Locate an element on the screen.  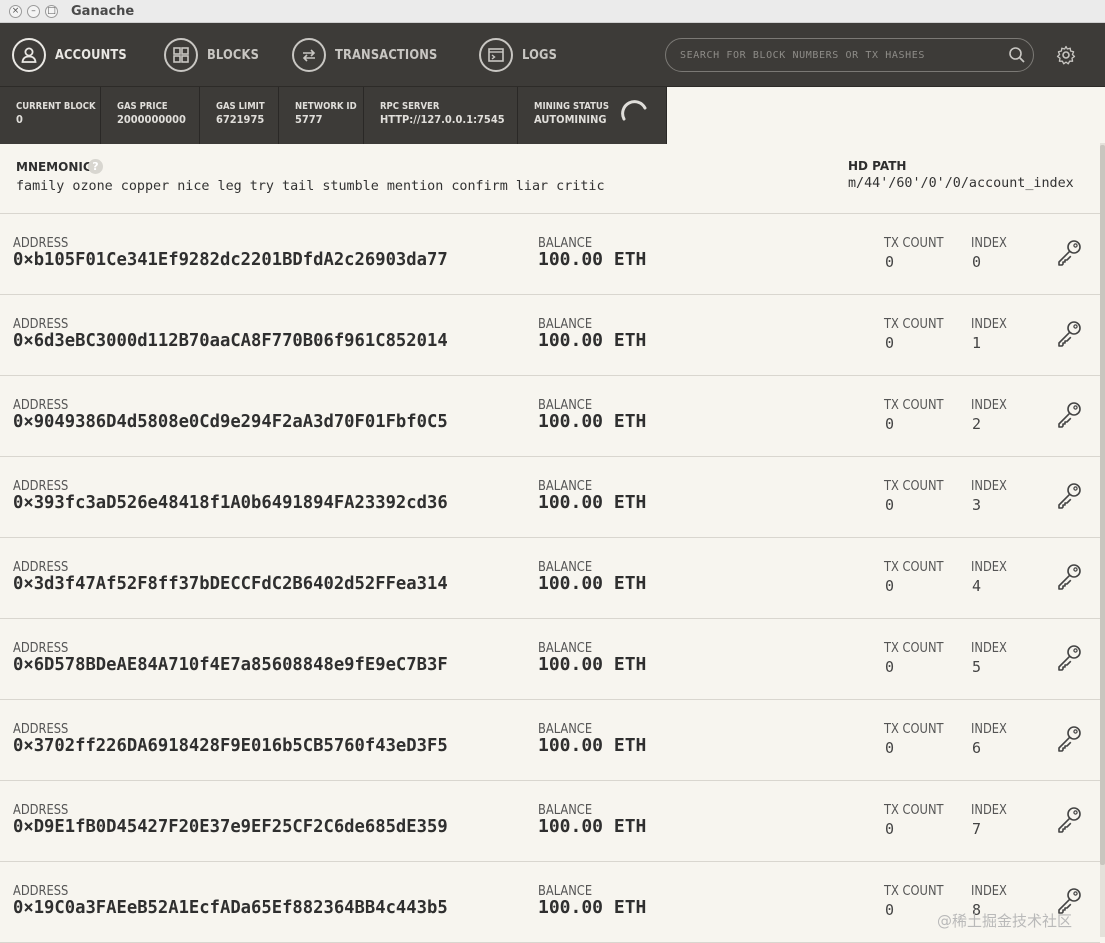
account-index: 5 is located at coordinates (977, 667).